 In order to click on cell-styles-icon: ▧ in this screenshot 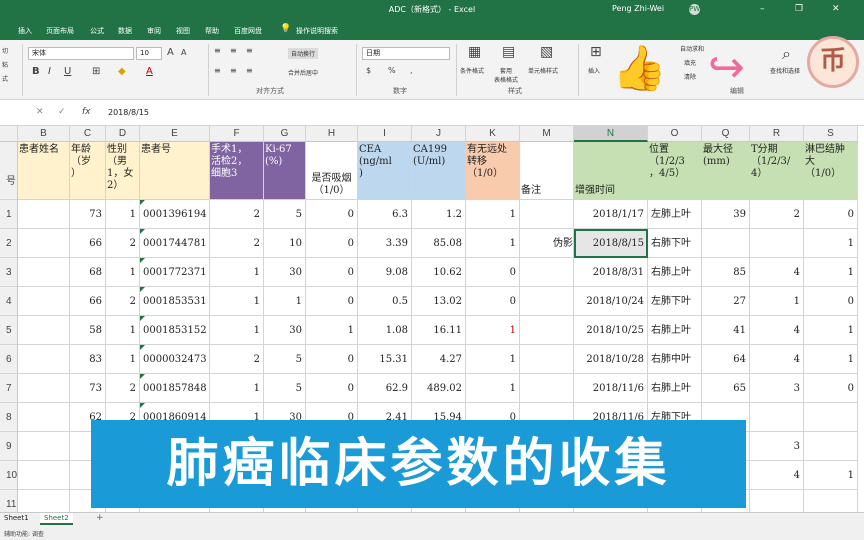, I will do `click(546, 52)`.